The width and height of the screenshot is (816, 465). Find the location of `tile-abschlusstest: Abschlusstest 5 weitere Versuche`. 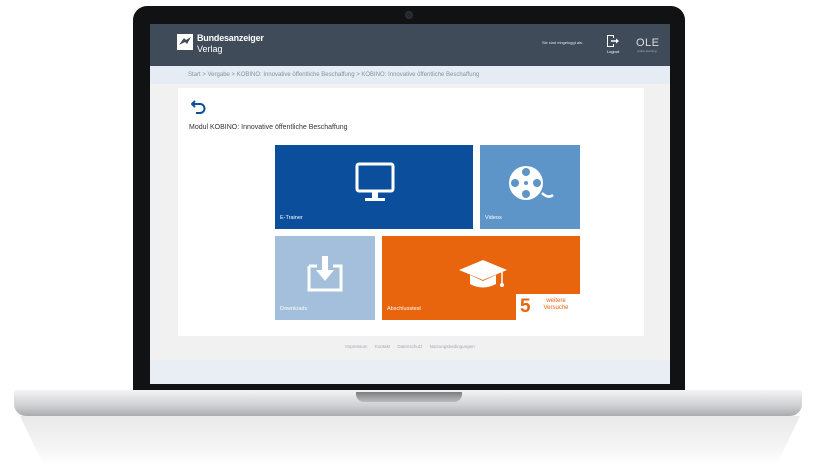

tile-abschlusstest: Abschlusstest 5 weitere Versuche is located at coordinates (481, 278).